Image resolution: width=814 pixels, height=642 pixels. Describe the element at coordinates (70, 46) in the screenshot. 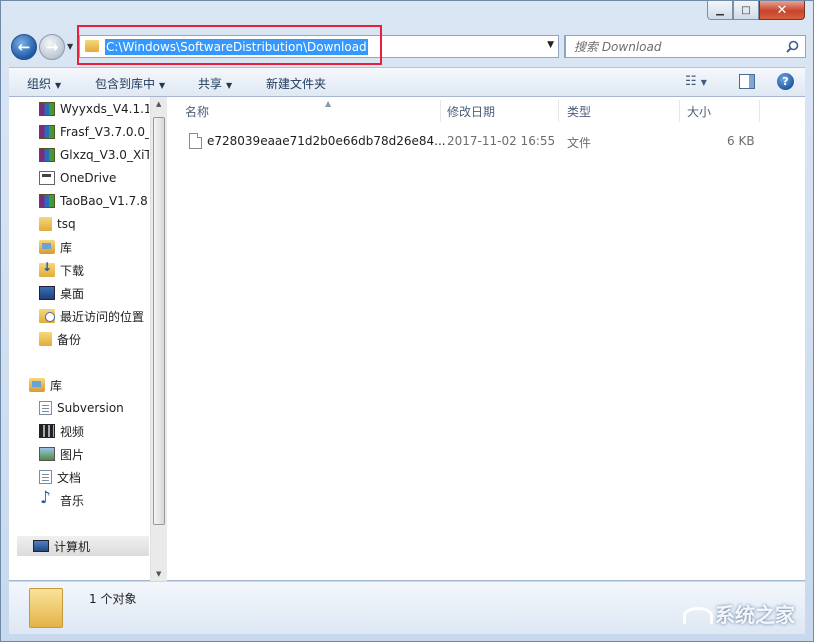

I see `recent-pages-dropdown-icon: ▼` at that location.